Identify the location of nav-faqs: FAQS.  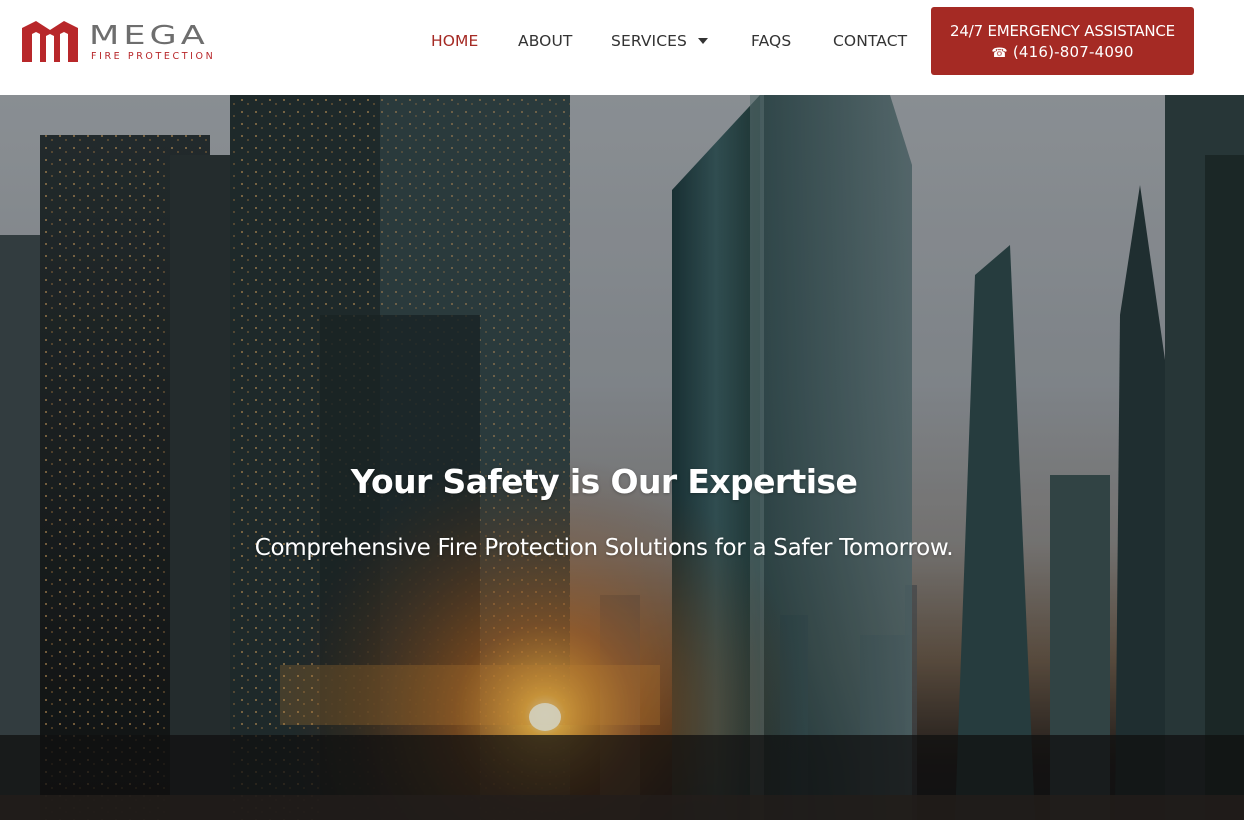
(771, 41).